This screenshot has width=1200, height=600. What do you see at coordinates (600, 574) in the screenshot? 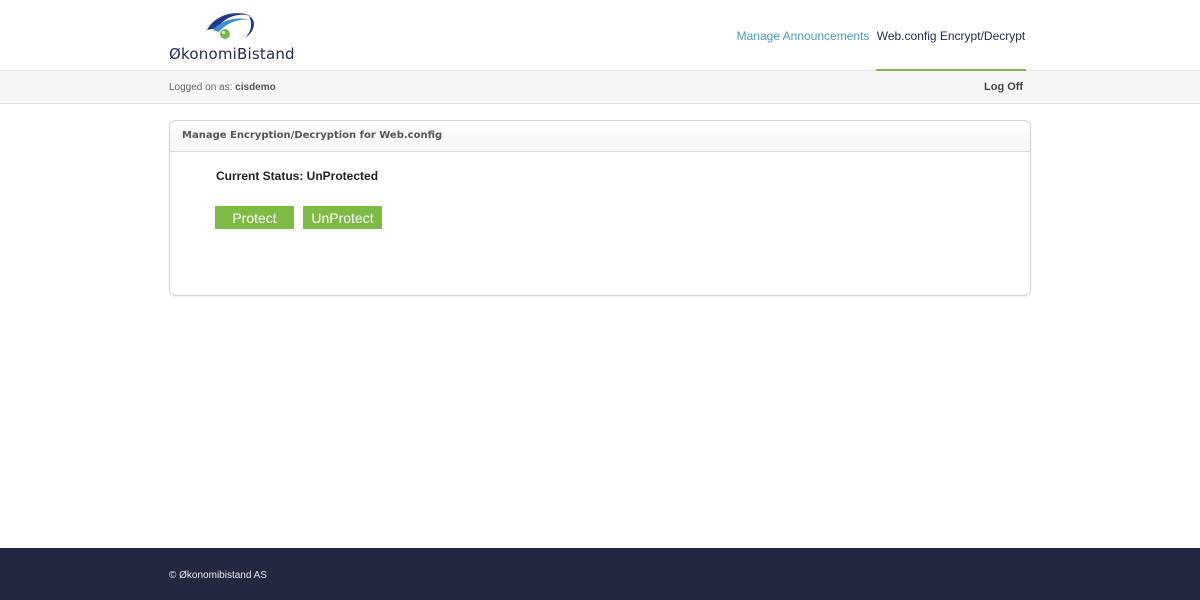
I see `site-footer: © Økonomibistand AS` at bounding box center [600, 574].